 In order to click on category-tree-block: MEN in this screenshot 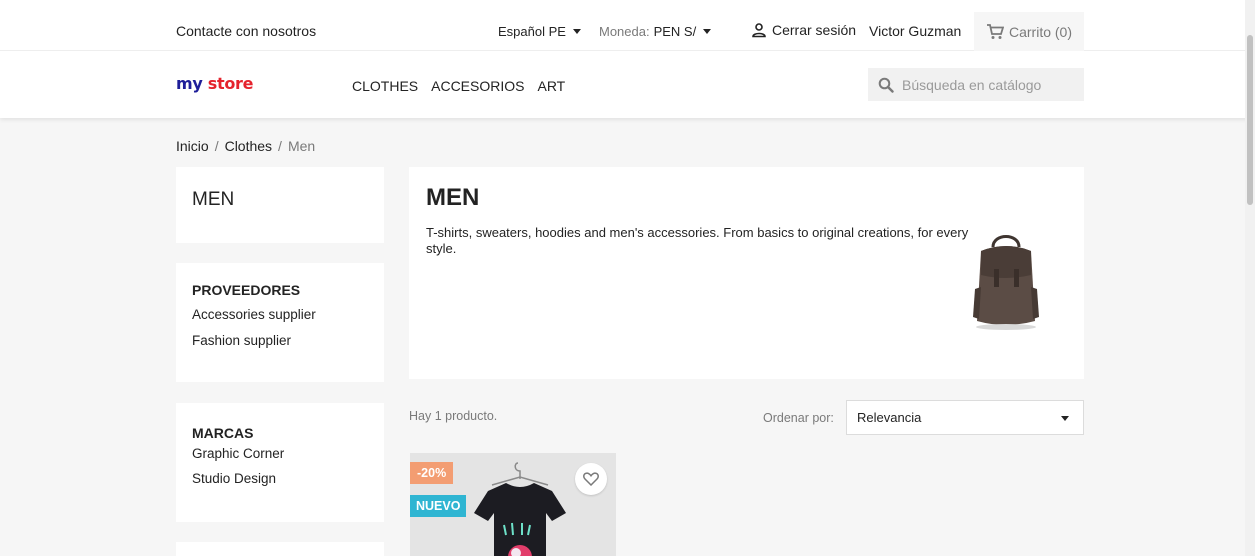, I will do `click(280, 205)`.